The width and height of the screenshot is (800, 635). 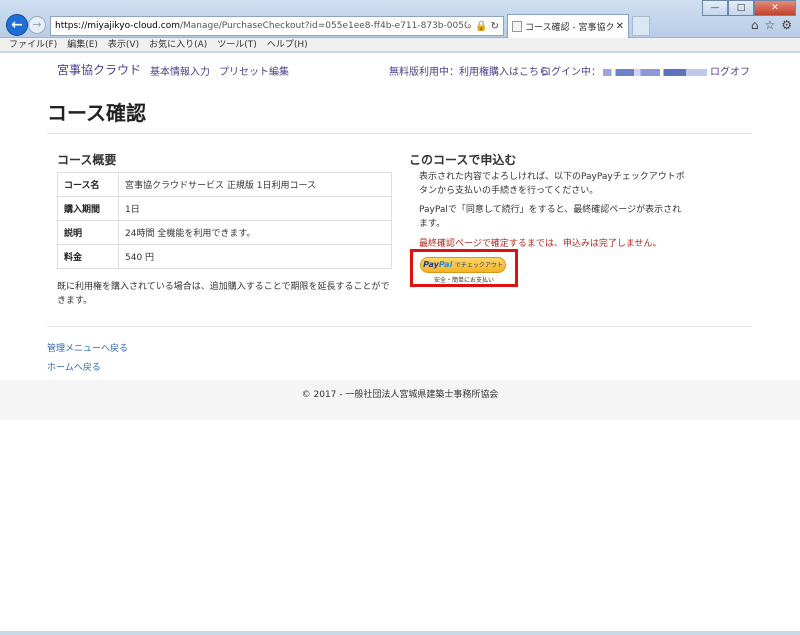 I want to click on row-value: 1日, so click(x=255, y=208).